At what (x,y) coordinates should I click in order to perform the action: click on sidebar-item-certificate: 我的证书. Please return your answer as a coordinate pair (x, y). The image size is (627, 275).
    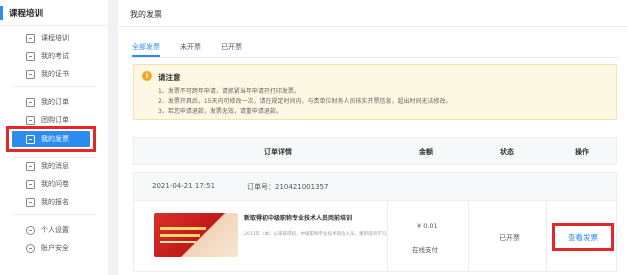
    Looking at the image, I should click on (52, 74).